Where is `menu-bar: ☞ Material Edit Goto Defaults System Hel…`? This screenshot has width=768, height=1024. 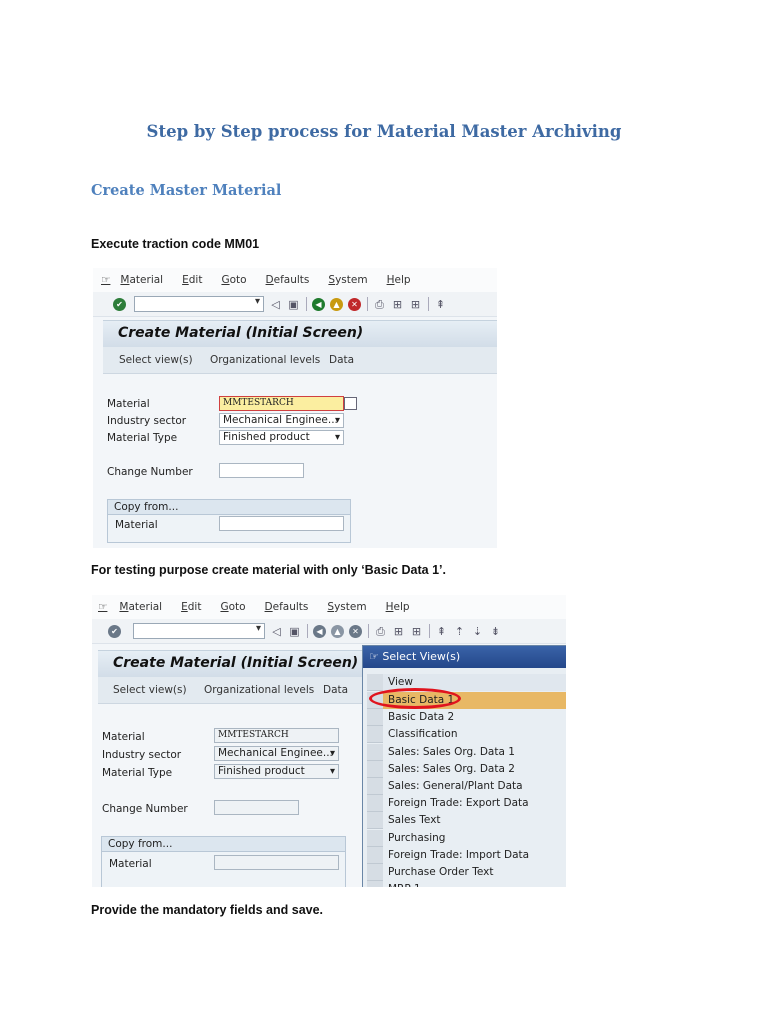
menu-bar: ☞ Material Edit Goto Defaults System Hel… is located at coordinates (295, 280).